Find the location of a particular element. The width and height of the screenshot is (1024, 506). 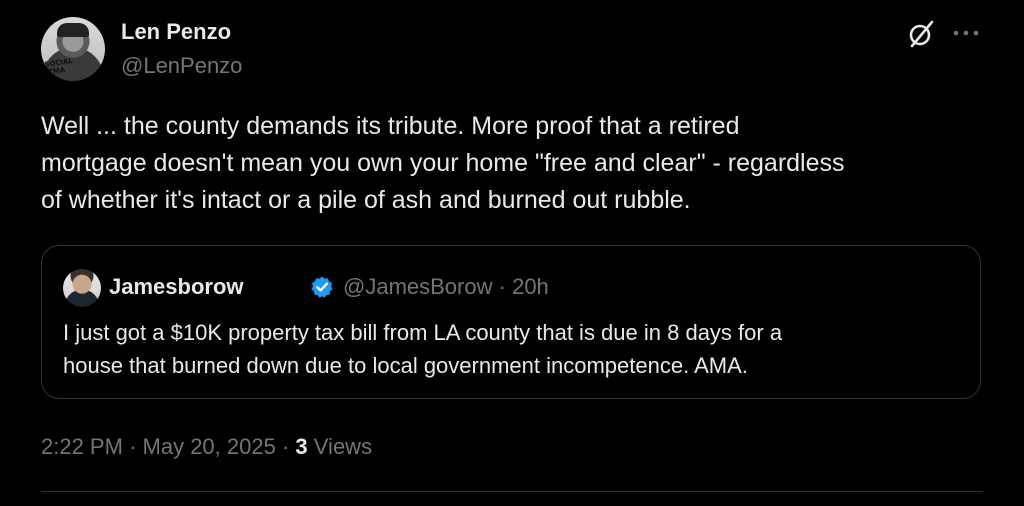

quote-author-display-name: Jamesborow is located at coordinates (176, 286).